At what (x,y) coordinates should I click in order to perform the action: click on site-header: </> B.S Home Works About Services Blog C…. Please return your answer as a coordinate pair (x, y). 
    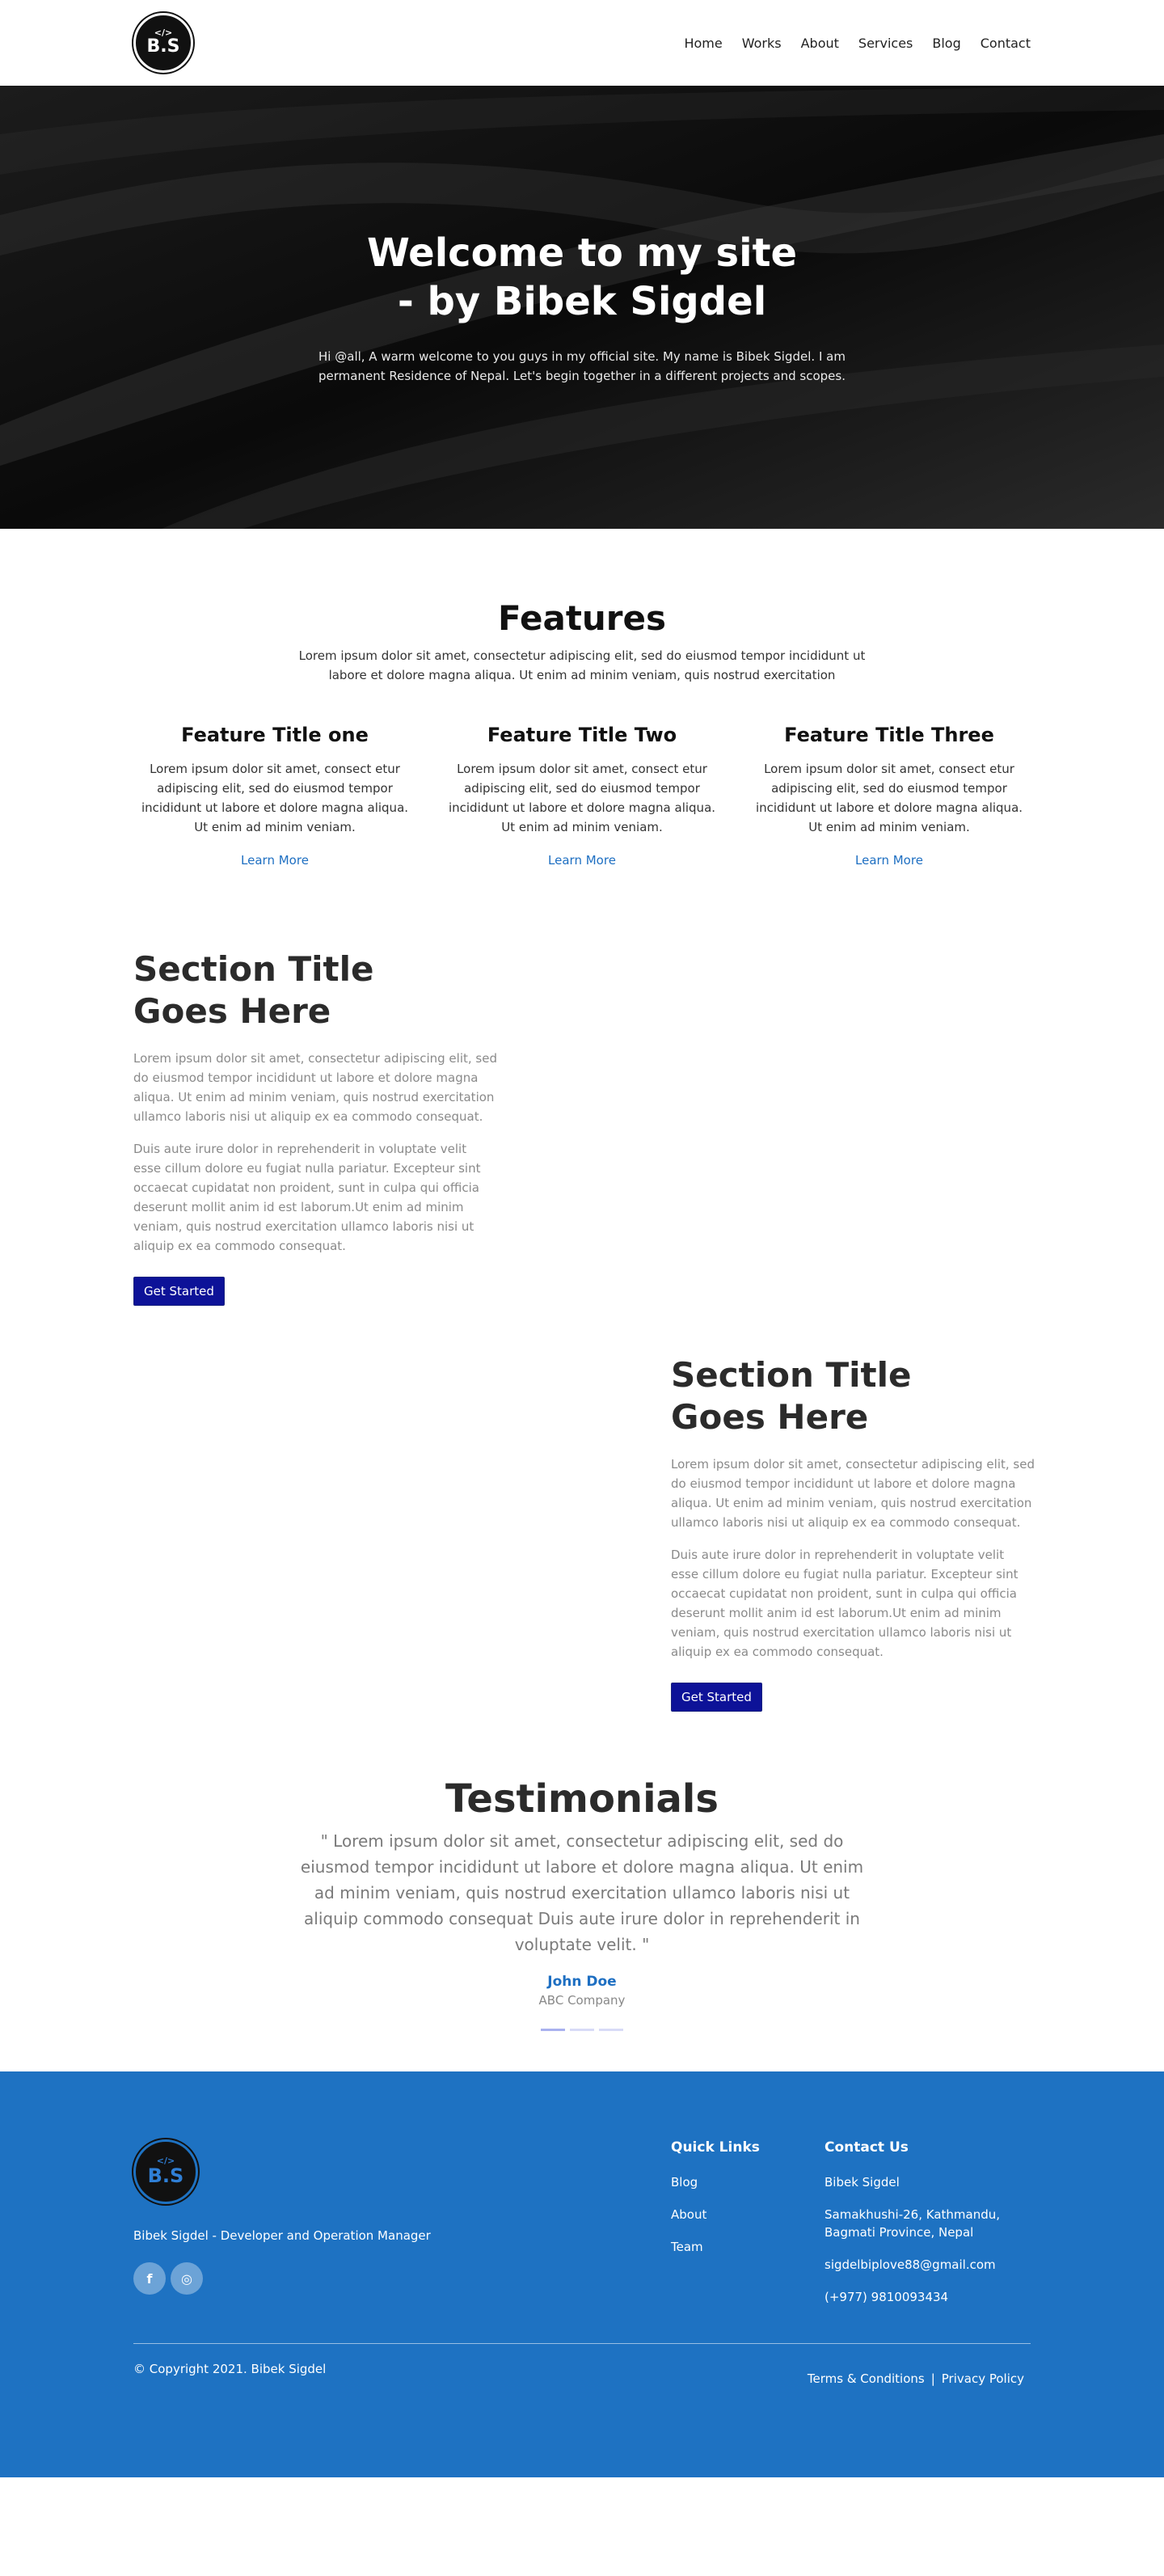
    Looking at the image, I should click on (582, 43).